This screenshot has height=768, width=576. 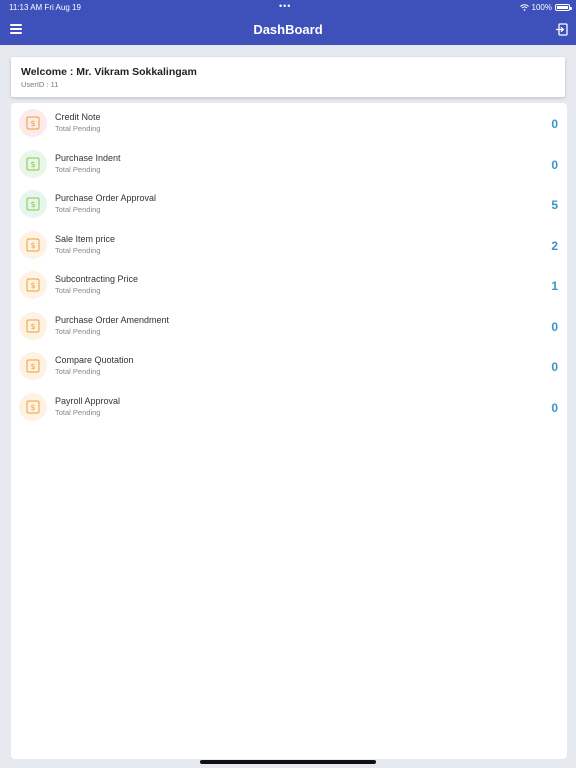 What do you see at coordinates (45, 7) in the screenshot?
I see `status-time-date: 11:13 AM Fri Aug 19` at bounding box center [45, 7].